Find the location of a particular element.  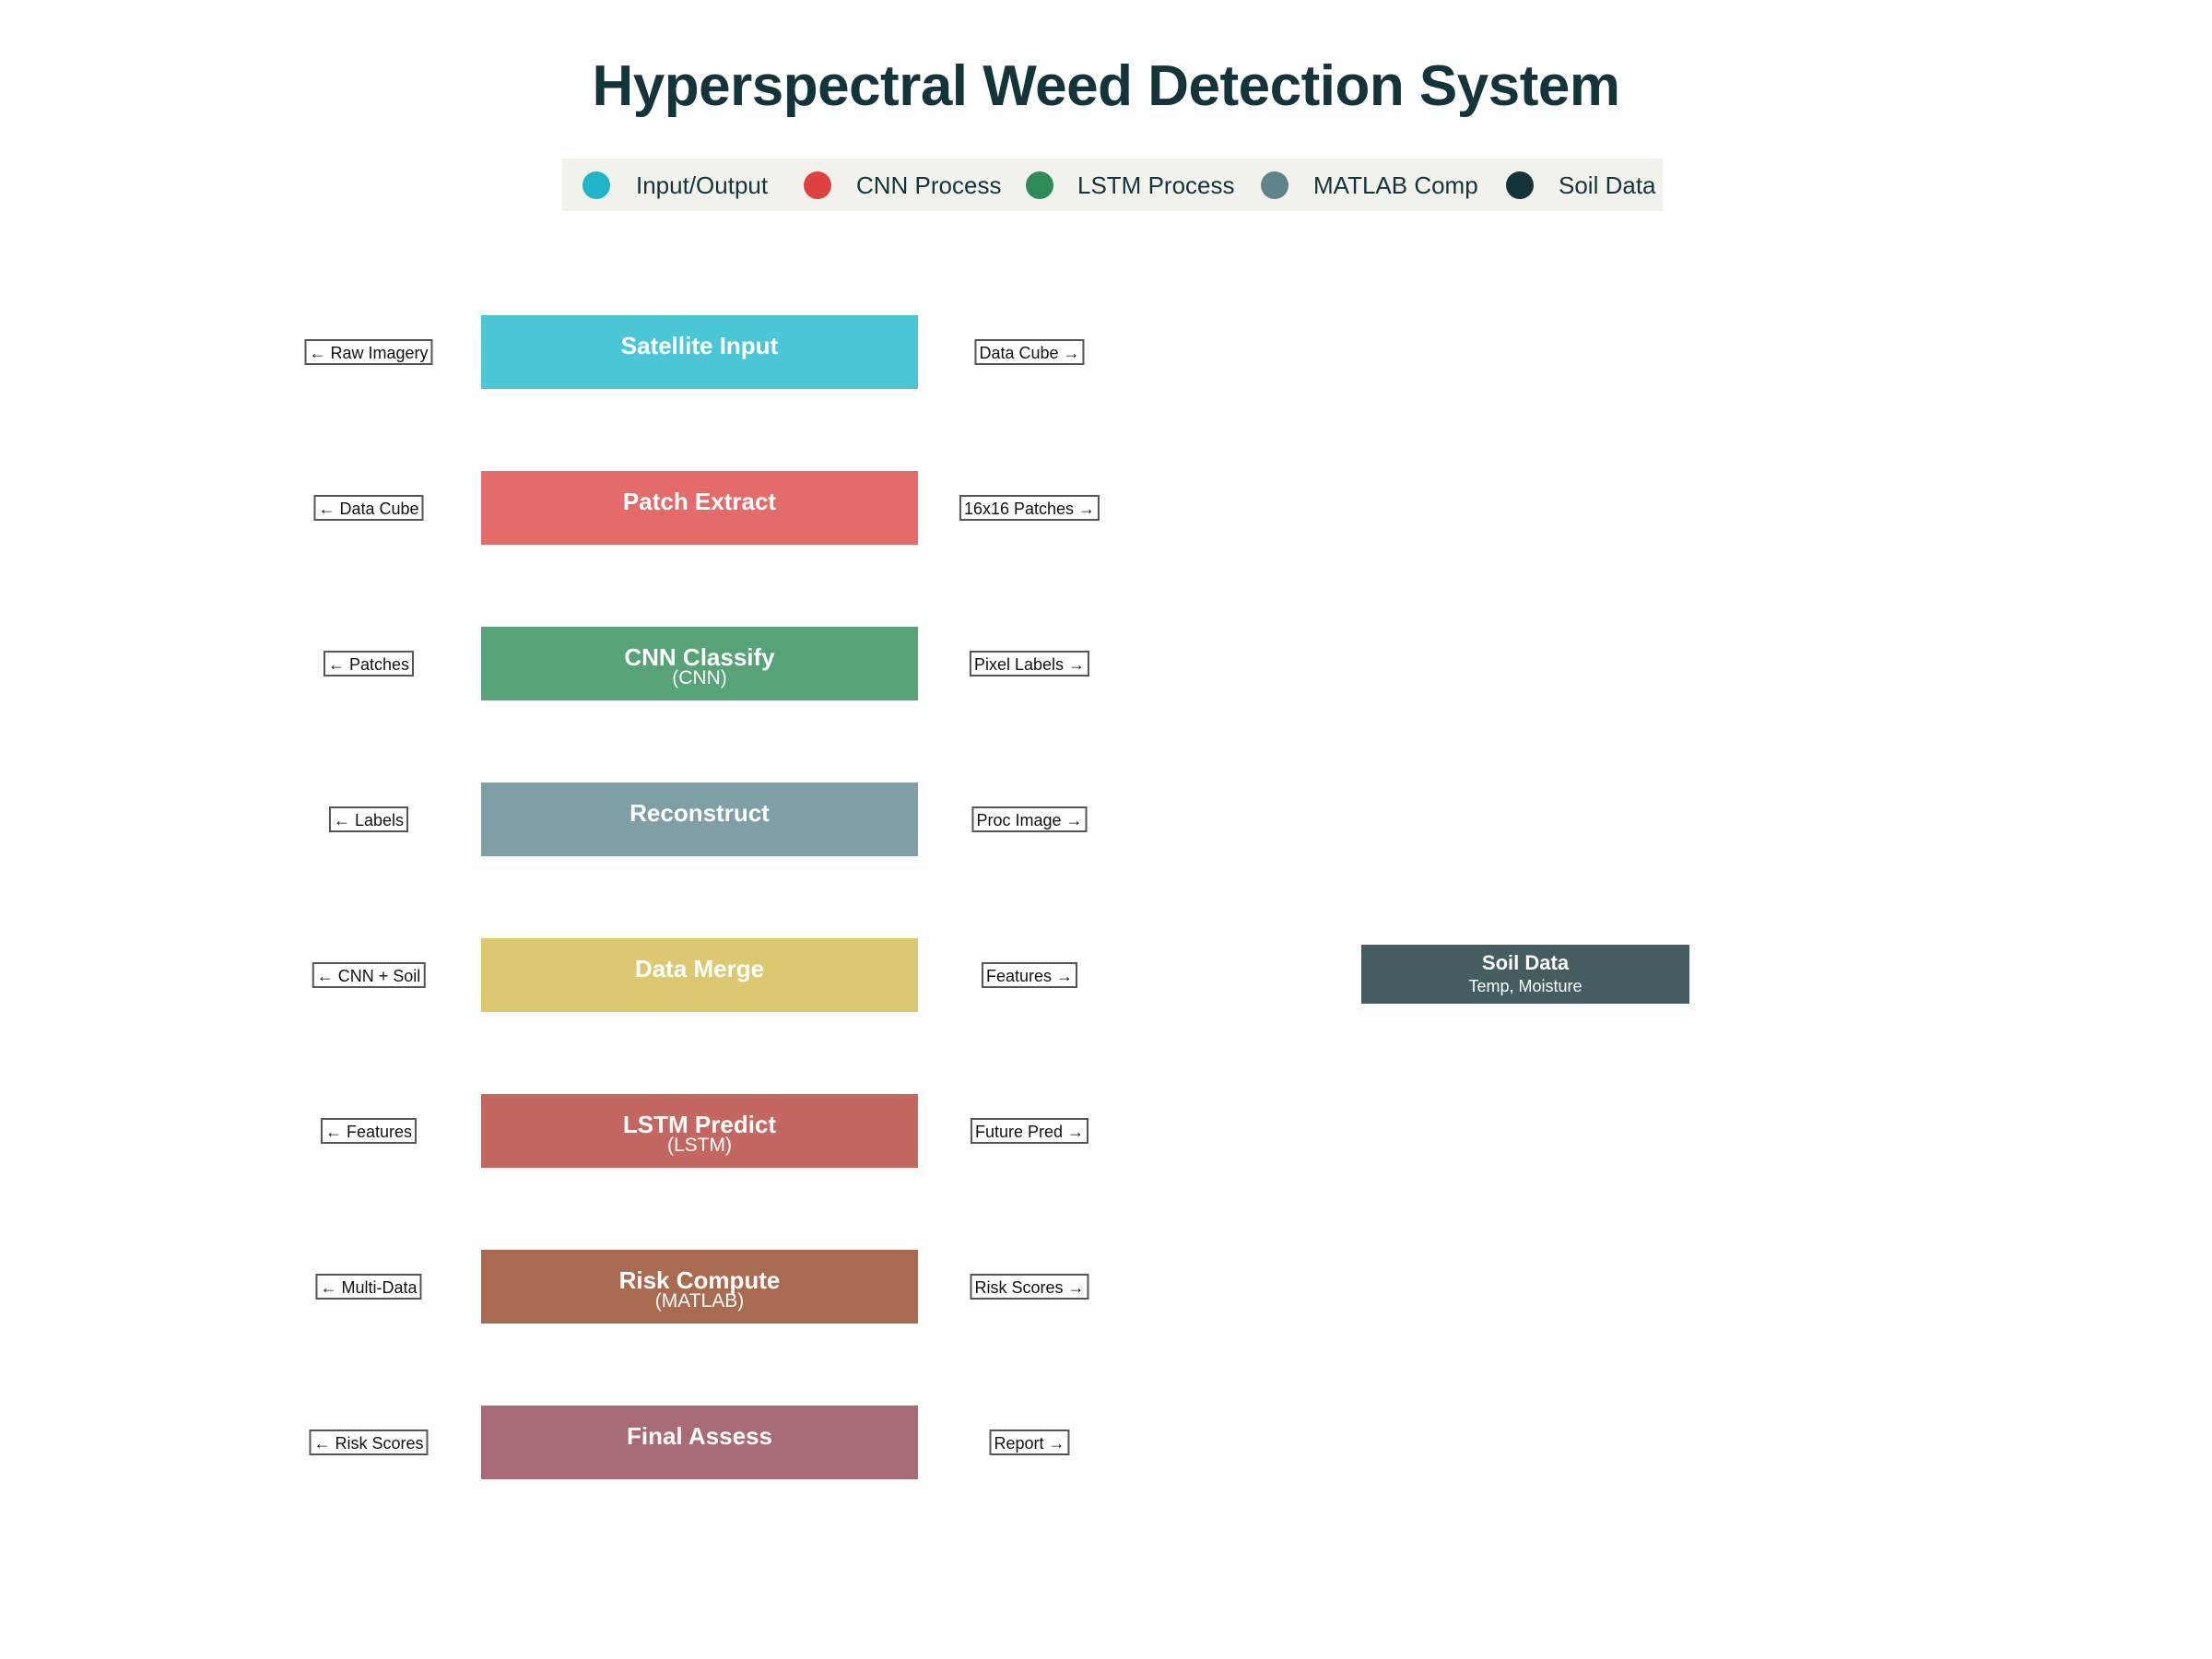

step-subtitle: (LSTM) is located at coordinates (699, 1145).